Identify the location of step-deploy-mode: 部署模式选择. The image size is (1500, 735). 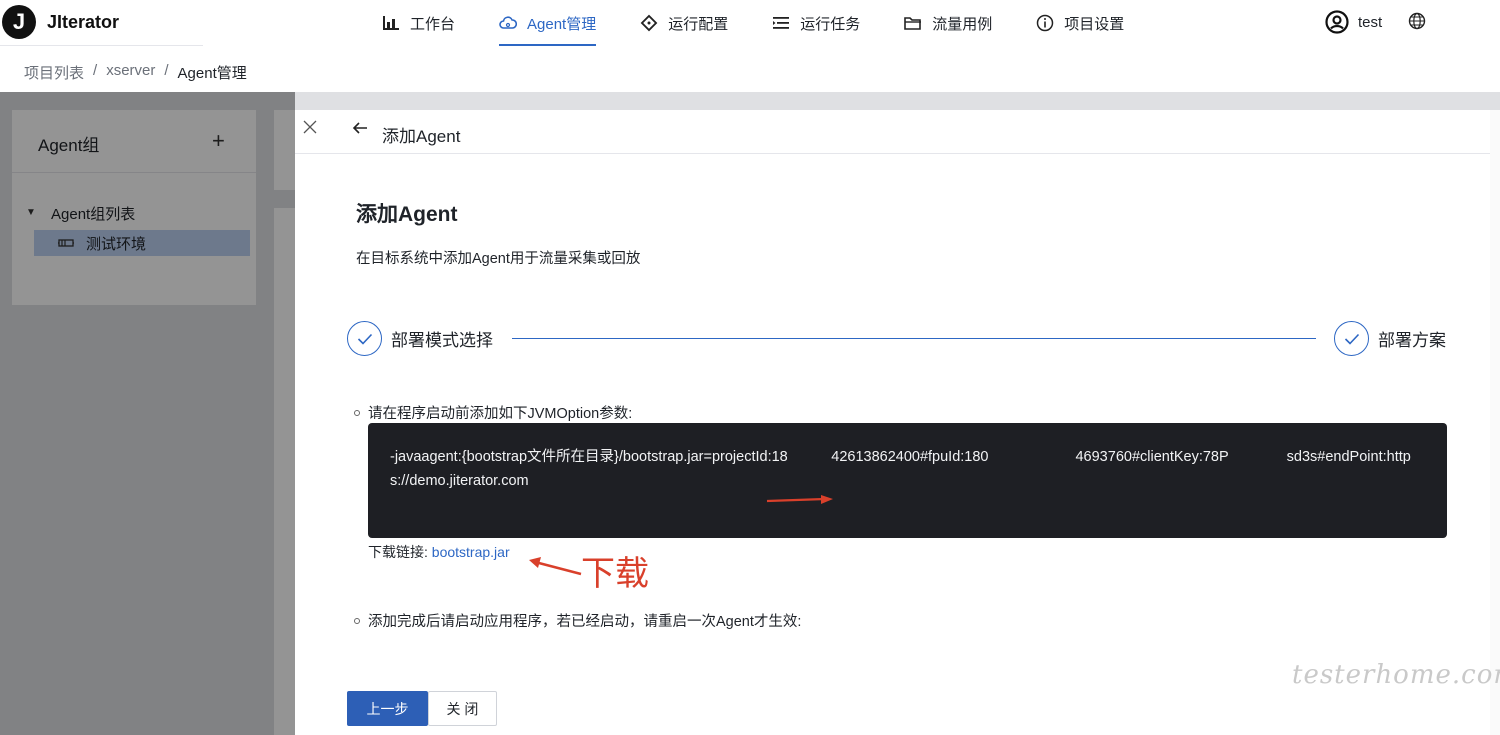
(420, 338).